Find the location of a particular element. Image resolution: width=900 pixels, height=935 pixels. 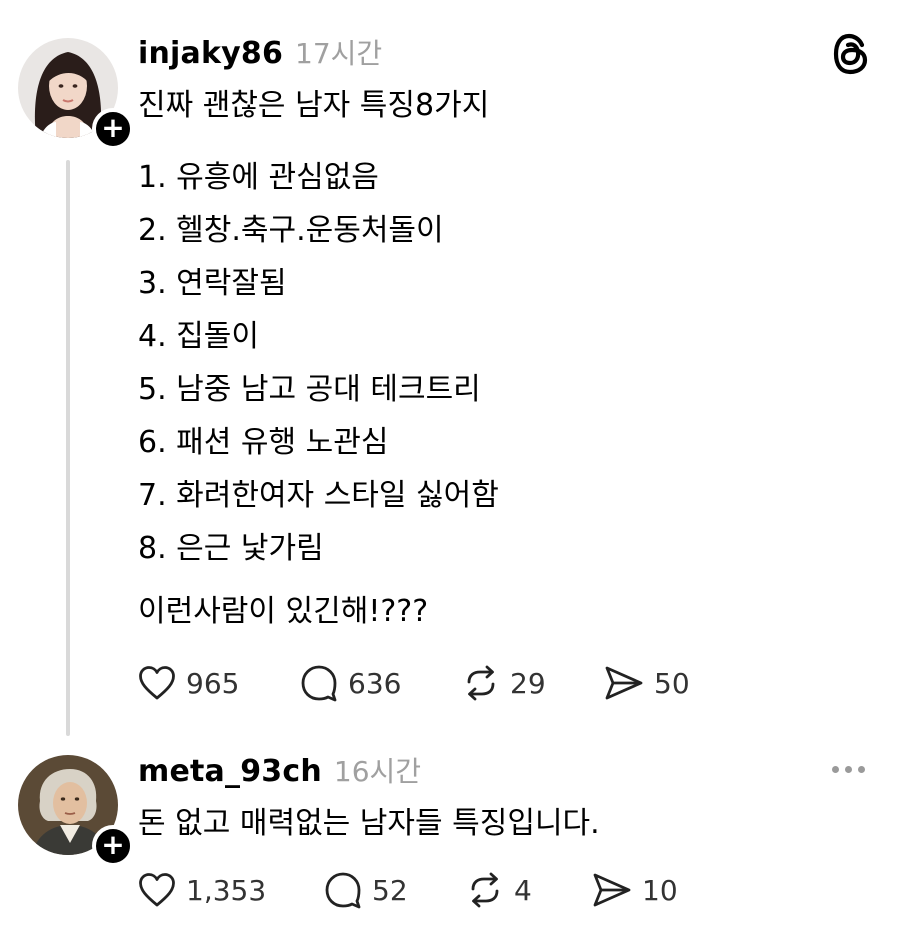

post-header: injaky86 17시간 is located at coordinates (260, 52).